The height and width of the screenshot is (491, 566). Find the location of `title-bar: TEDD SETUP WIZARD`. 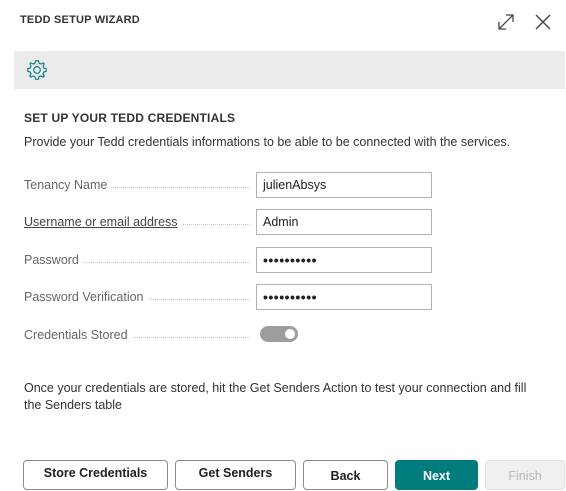

title-bar: TEDD SETUP WIZARD is located at coordinates (283, 22).